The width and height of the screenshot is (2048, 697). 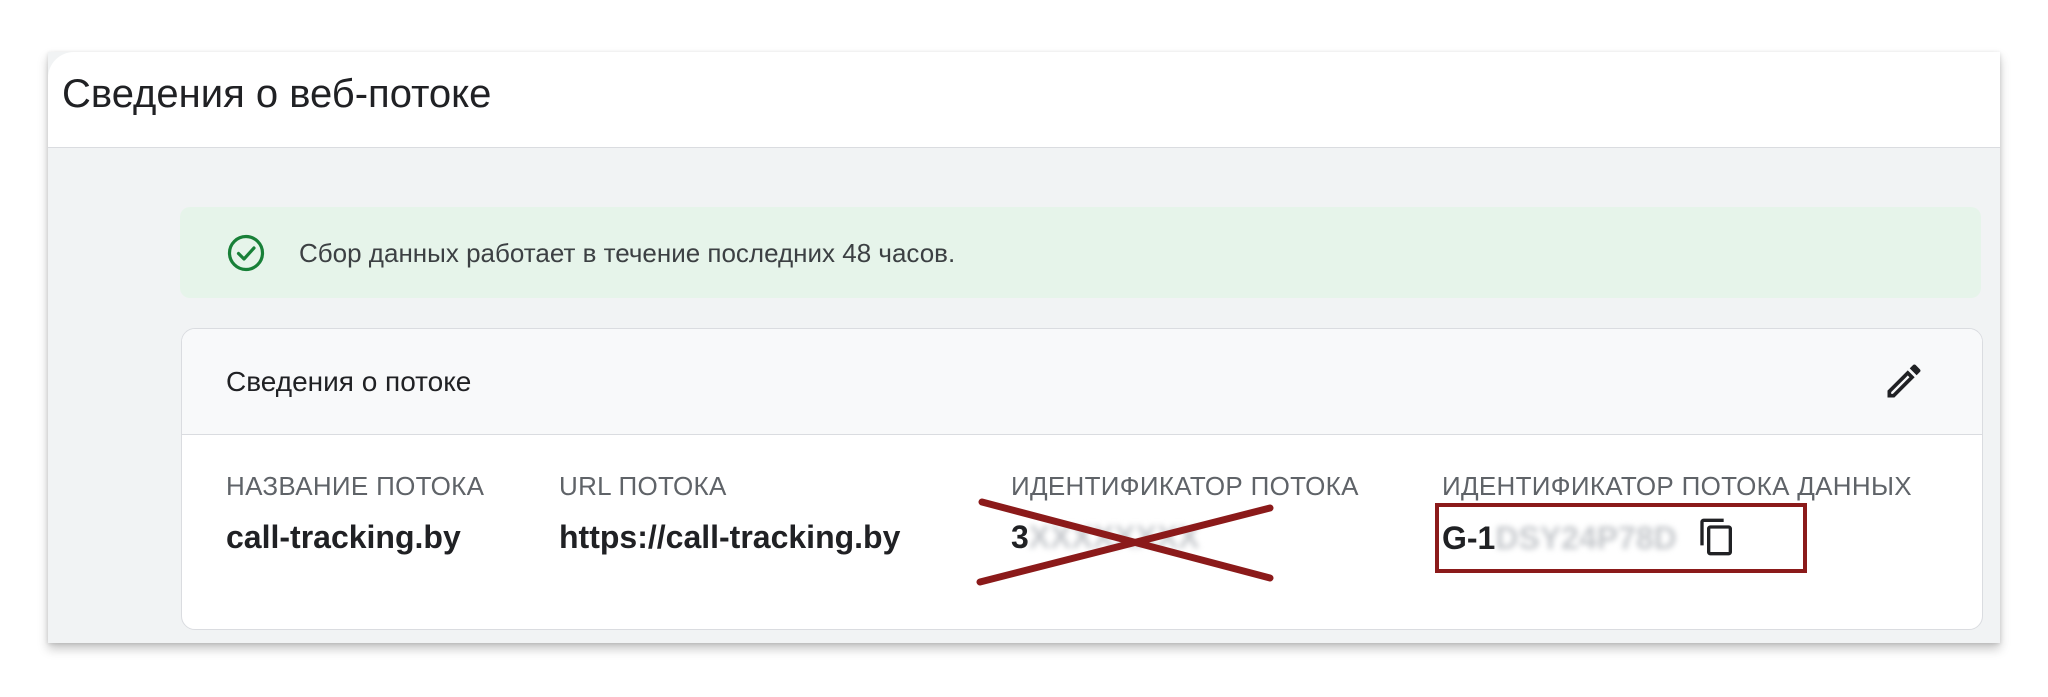 What do you see at coordinates (729, 537) in the screenshot?
I see `field-value: https://call-tracking.by` at bounding box center [729, 537].